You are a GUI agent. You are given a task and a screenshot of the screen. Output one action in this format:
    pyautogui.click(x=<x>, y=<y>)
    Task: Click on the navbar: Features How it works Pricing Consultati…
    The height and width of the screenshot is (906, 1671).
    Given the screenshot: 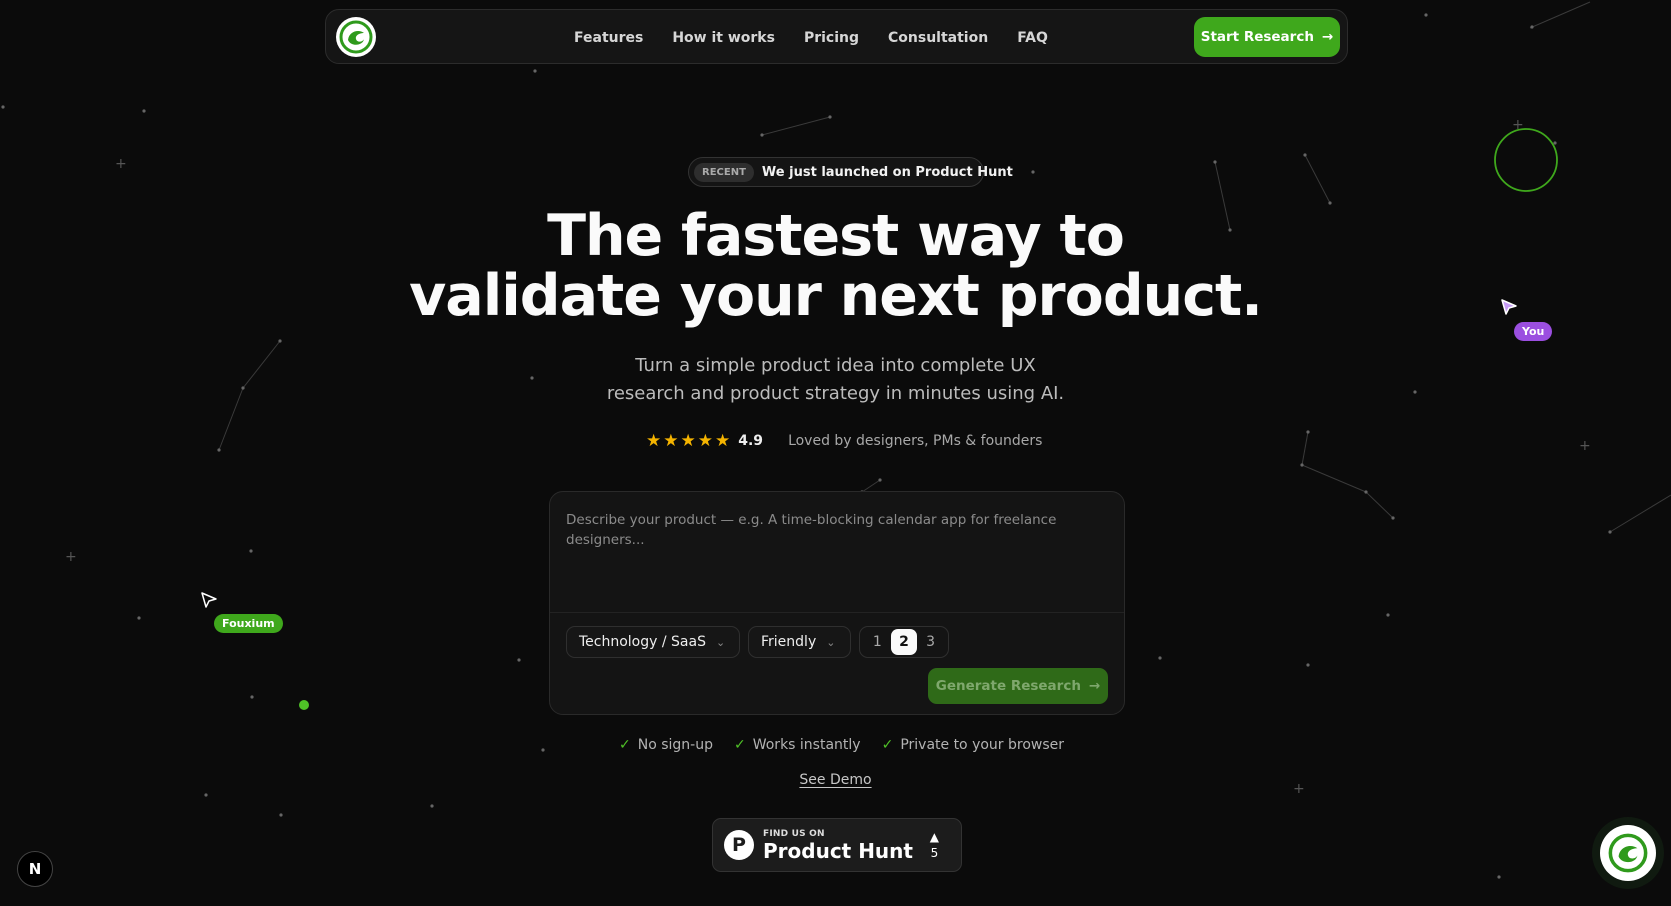 What is the action you would take?
    pyautogui.click(x=836, y=36)
    